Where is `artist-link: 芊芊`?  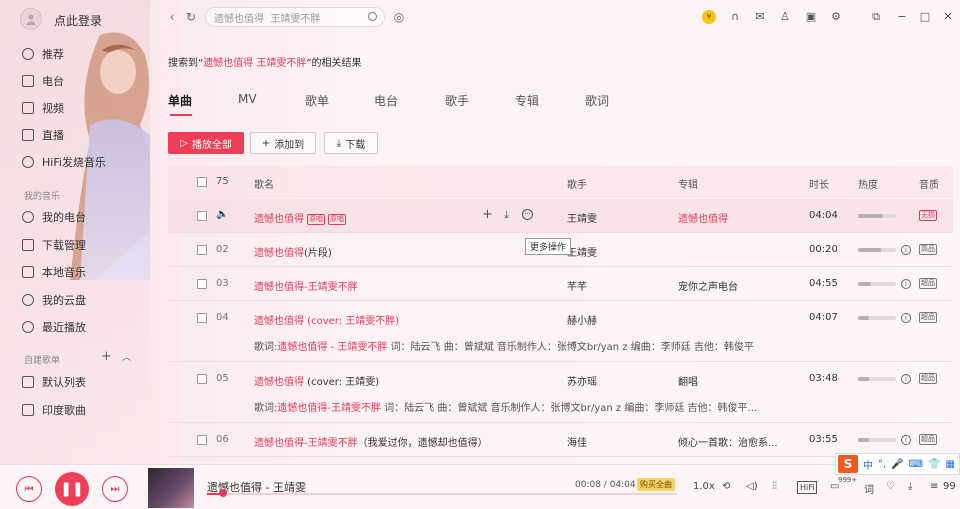 artist-link: 芊芊 is located at coordinates (577, 285).